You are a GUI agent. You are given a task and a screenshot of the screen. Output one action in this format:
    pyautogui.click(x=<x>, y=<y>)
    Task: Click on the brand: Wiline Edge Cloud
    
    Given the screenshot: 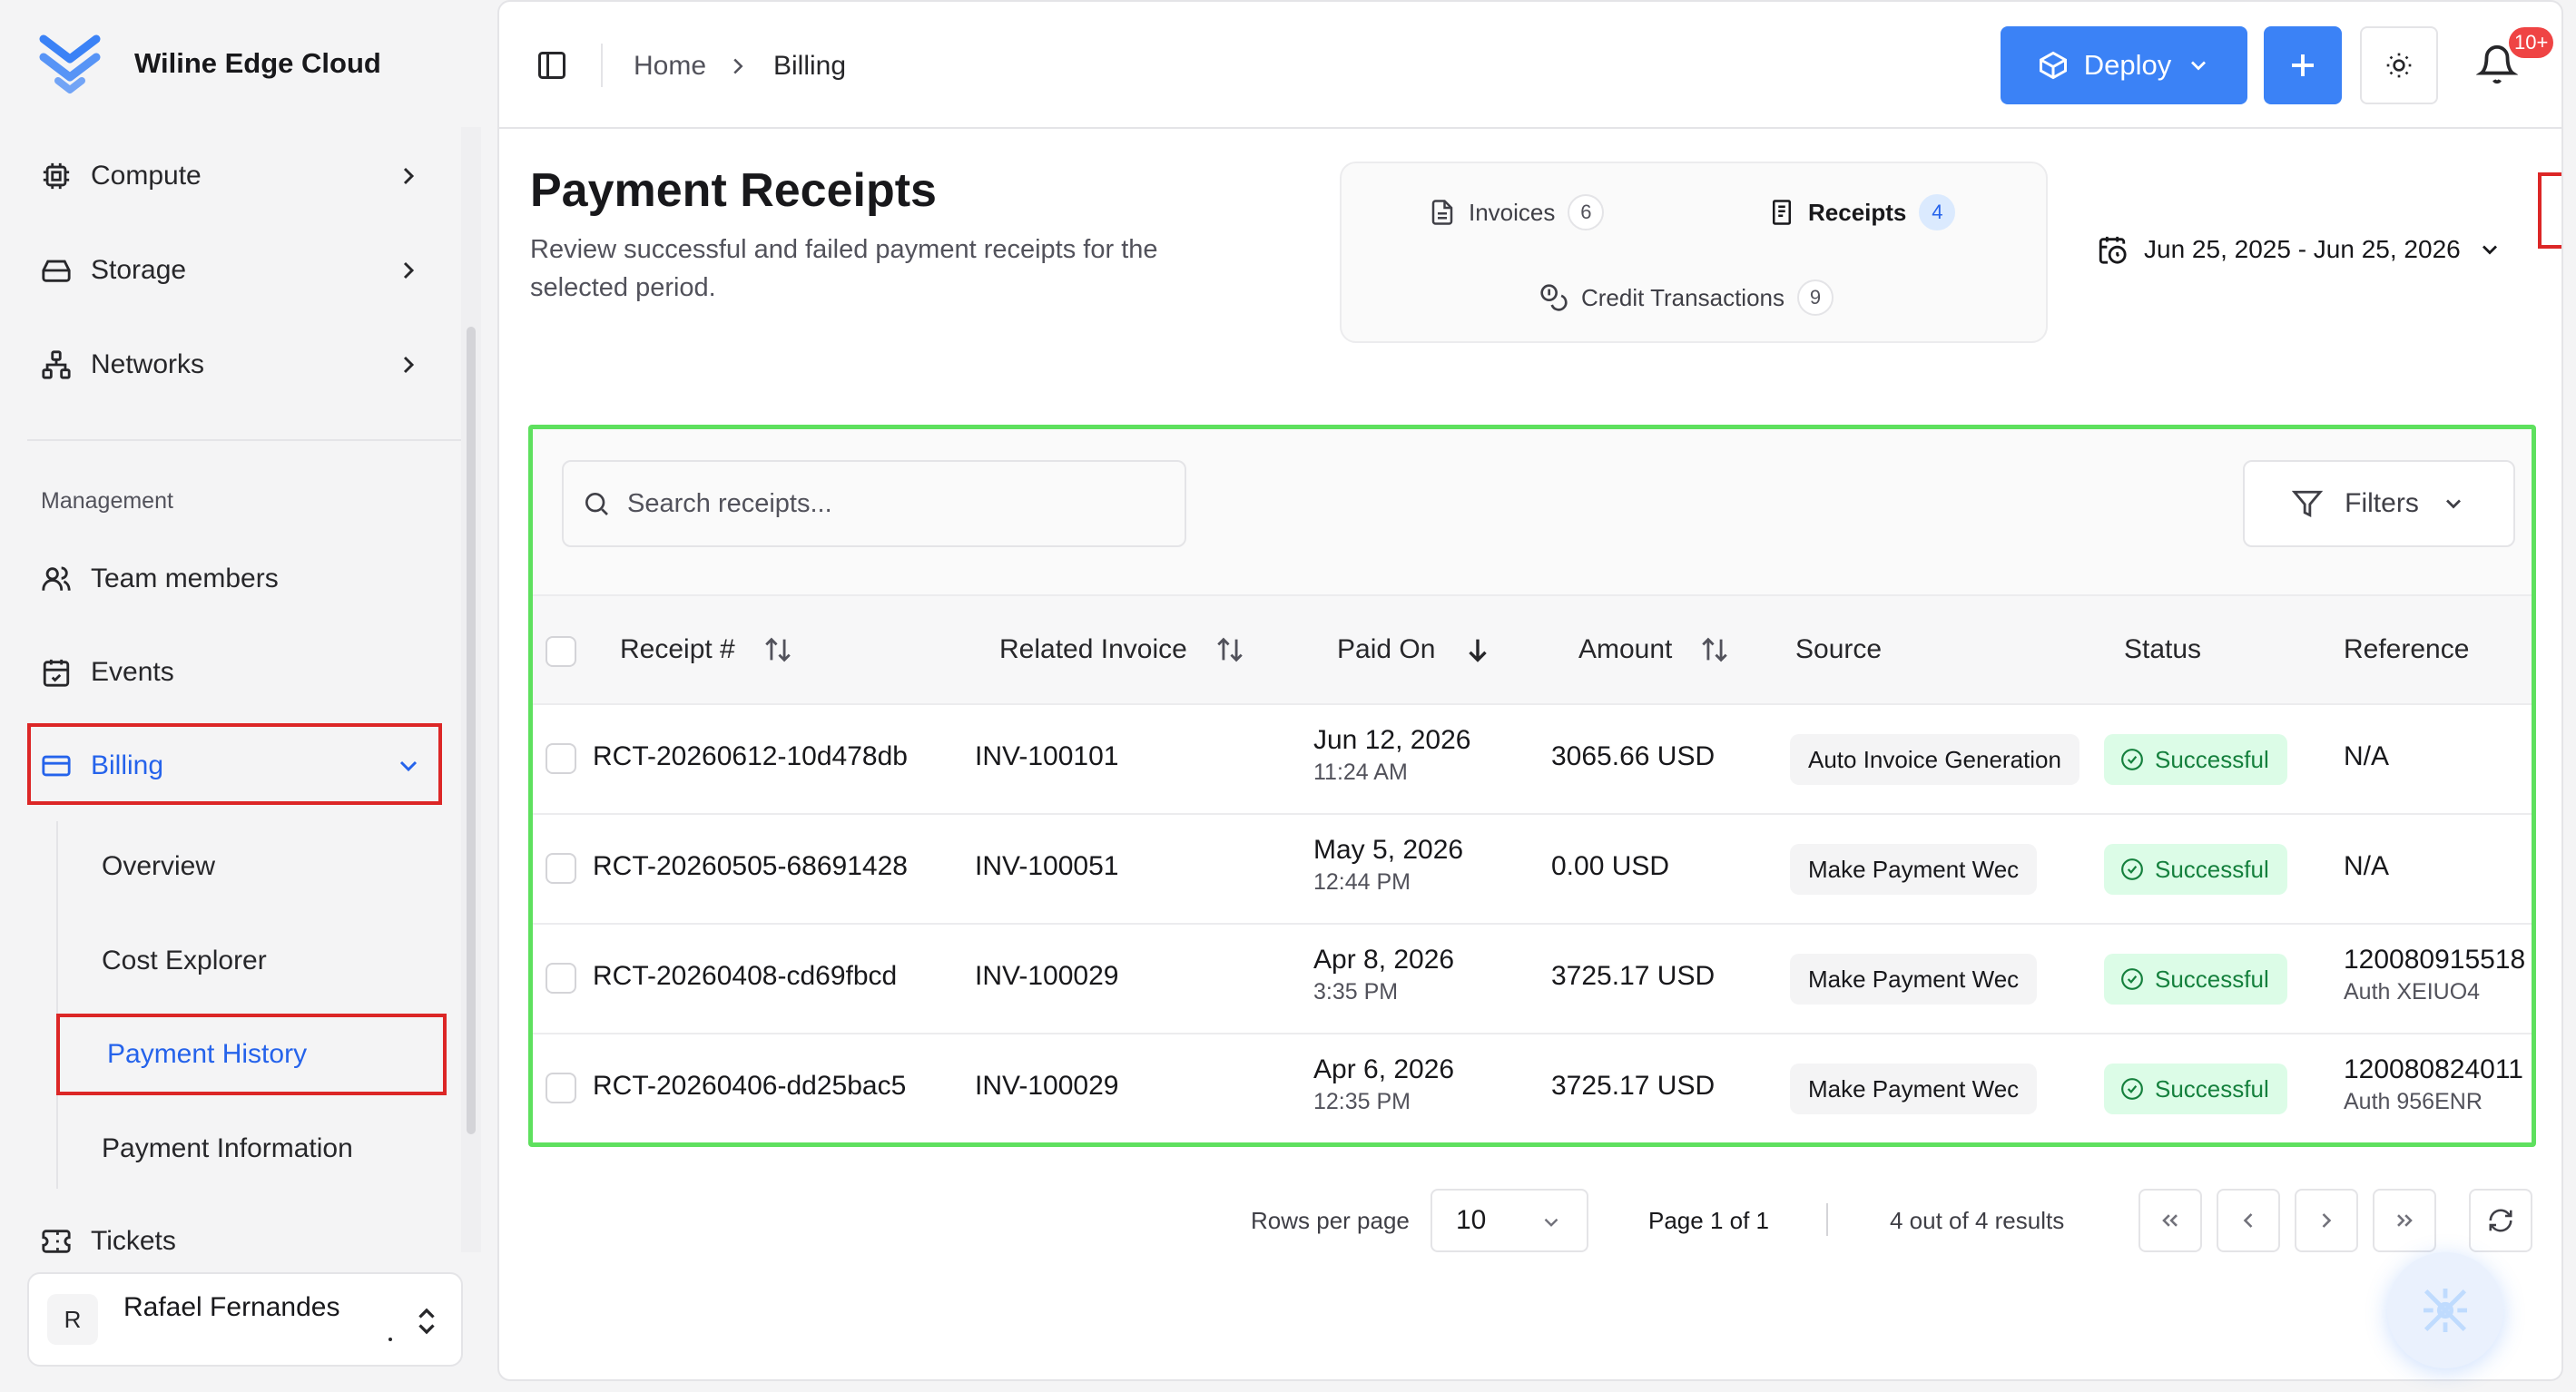 What is the action you would take?
    pyautogui.click(x=208, y=63)
    